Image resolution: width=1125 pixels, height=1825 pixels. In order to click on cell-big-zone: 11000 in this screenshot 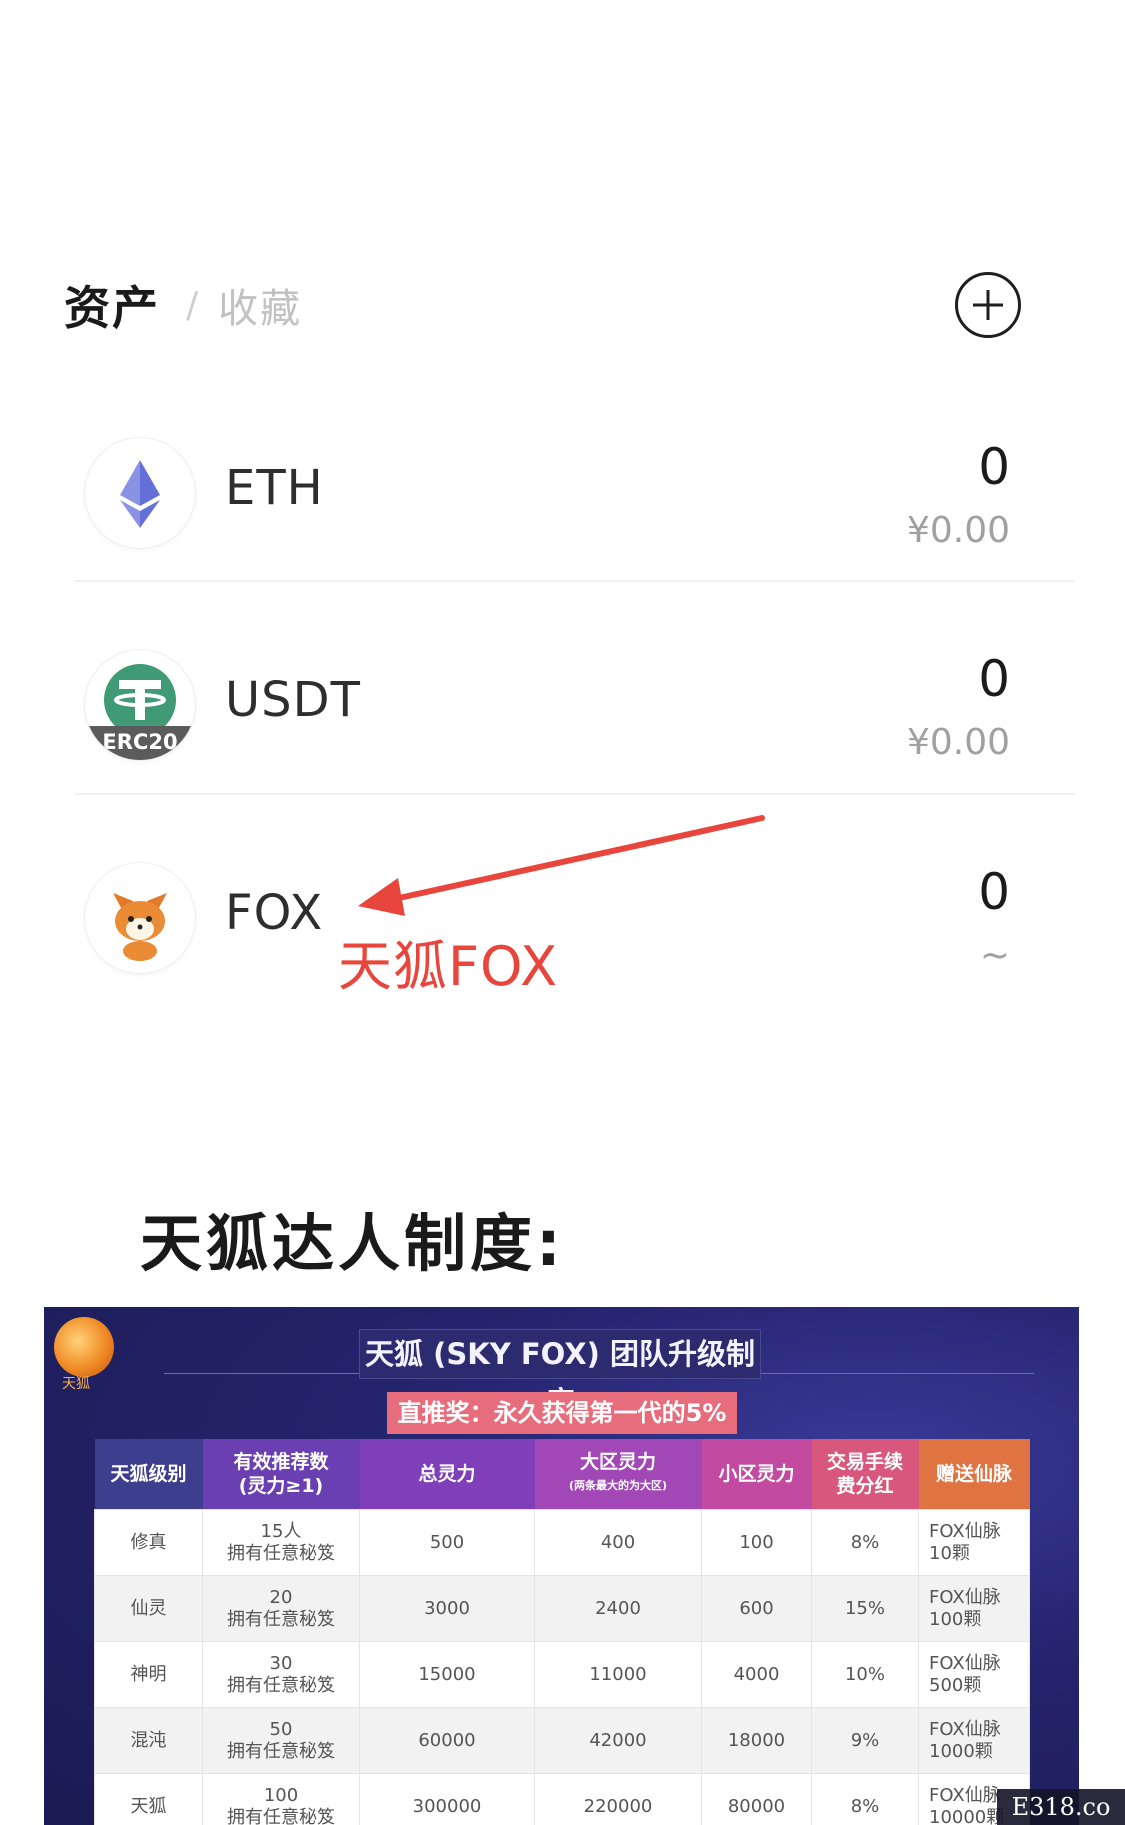, I will do `click(618, 1674)`.